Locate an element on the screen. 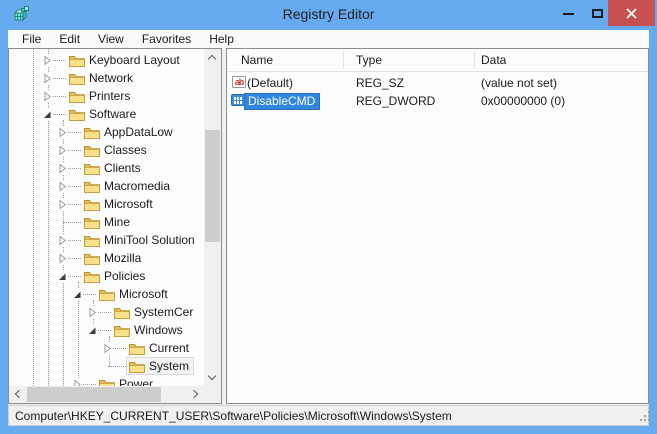 The image size is (657, 434). tree-item: Policies is located at coordinates (106, 276).